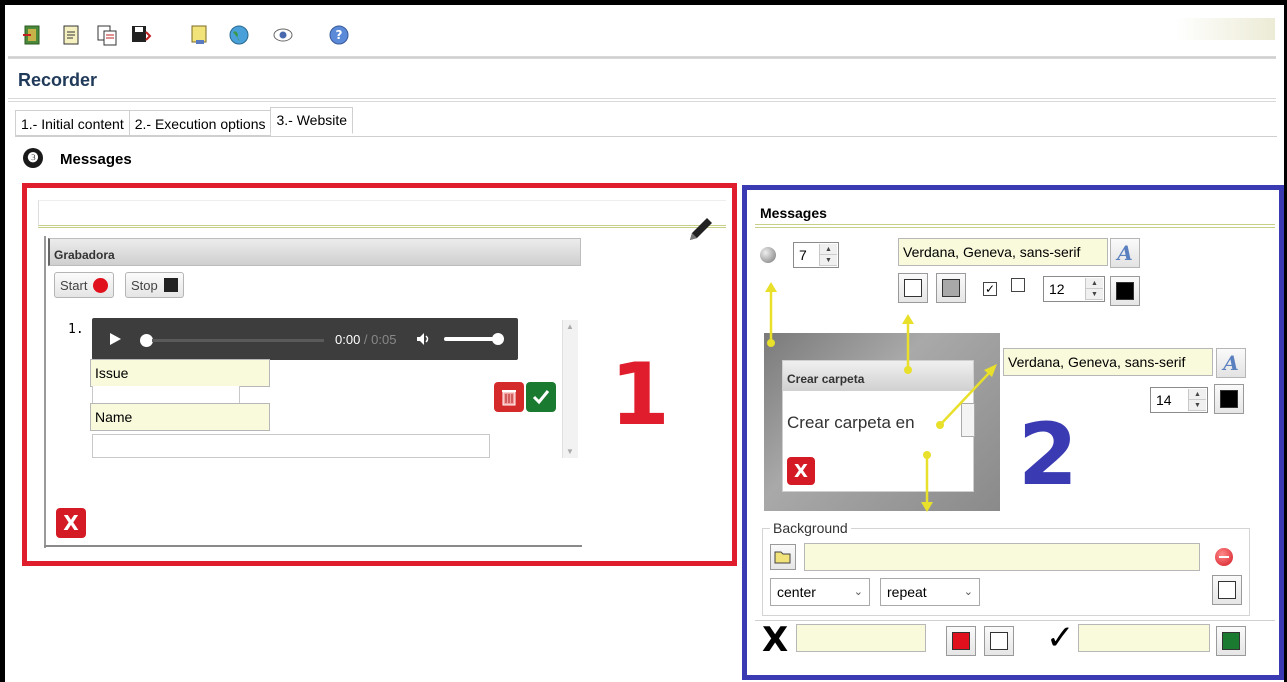 The height and width of the screenshot is (682, 1287). What do you see at coordinates (820, 592) in the screenshot?
I see `background-position-select: center ⌄` at bounding box center [820, 592].